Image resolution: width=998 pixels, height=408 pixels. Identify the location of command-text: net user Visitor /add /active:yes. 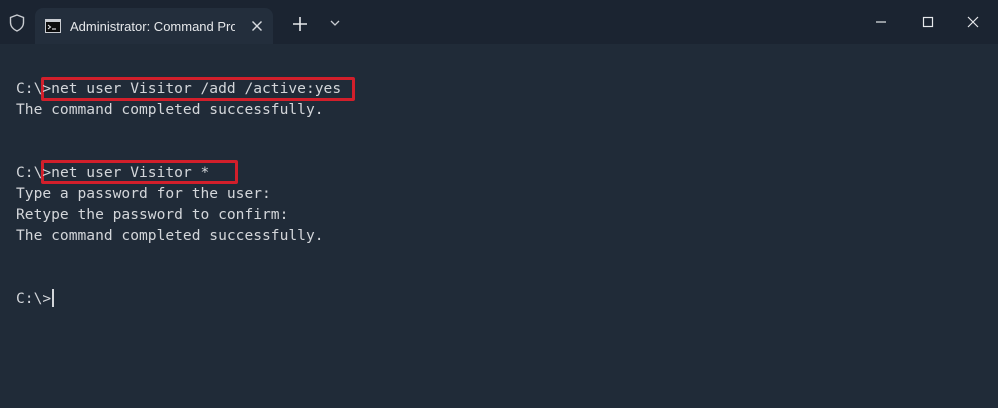
(196, 88).